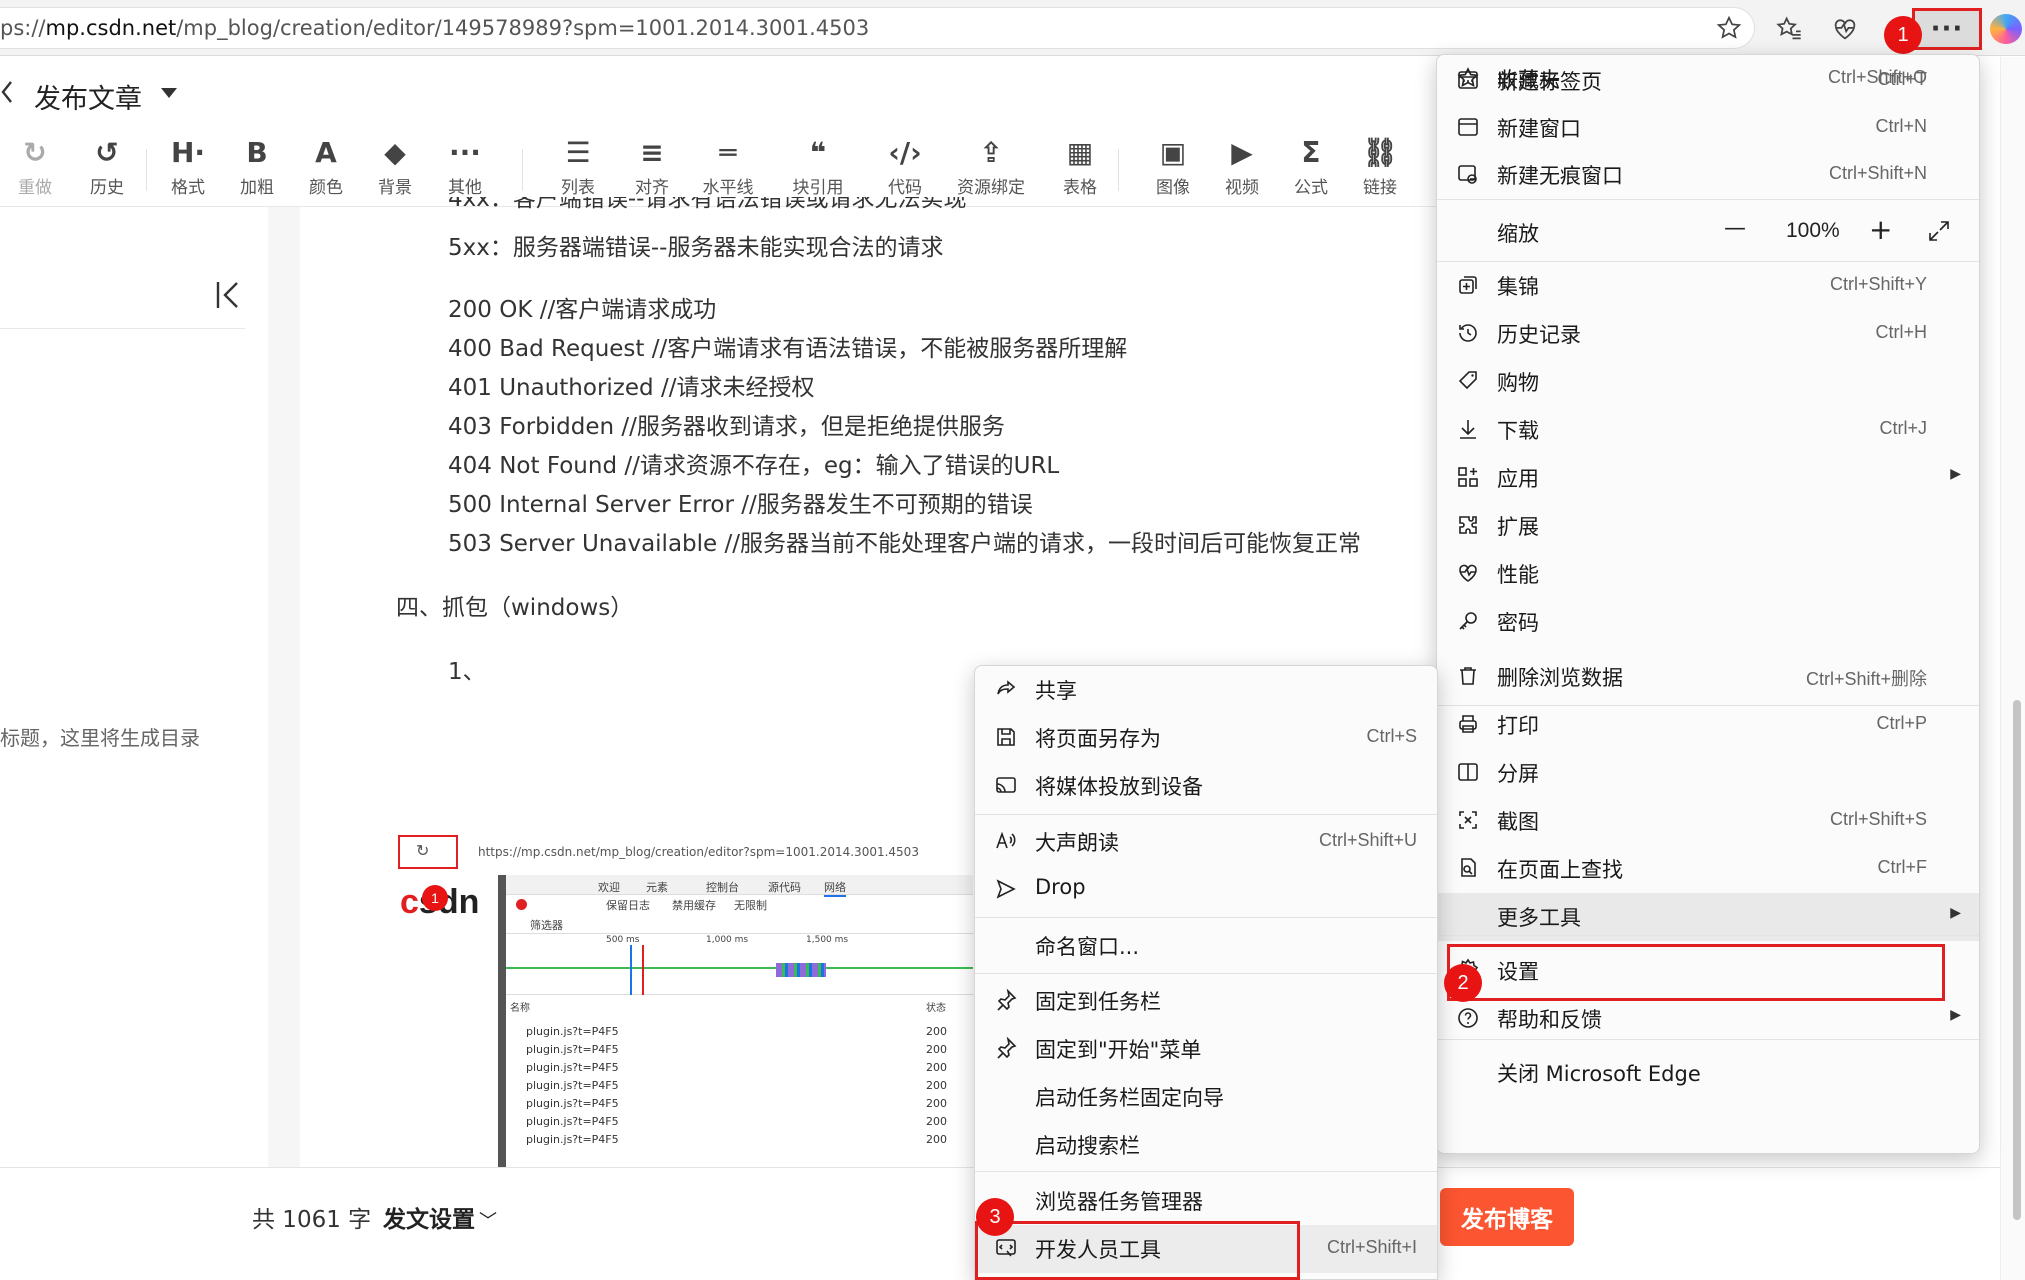 The image size is (2025, 1280). I want to click on submenu-item-drop: Drop, so click(1206, 890).